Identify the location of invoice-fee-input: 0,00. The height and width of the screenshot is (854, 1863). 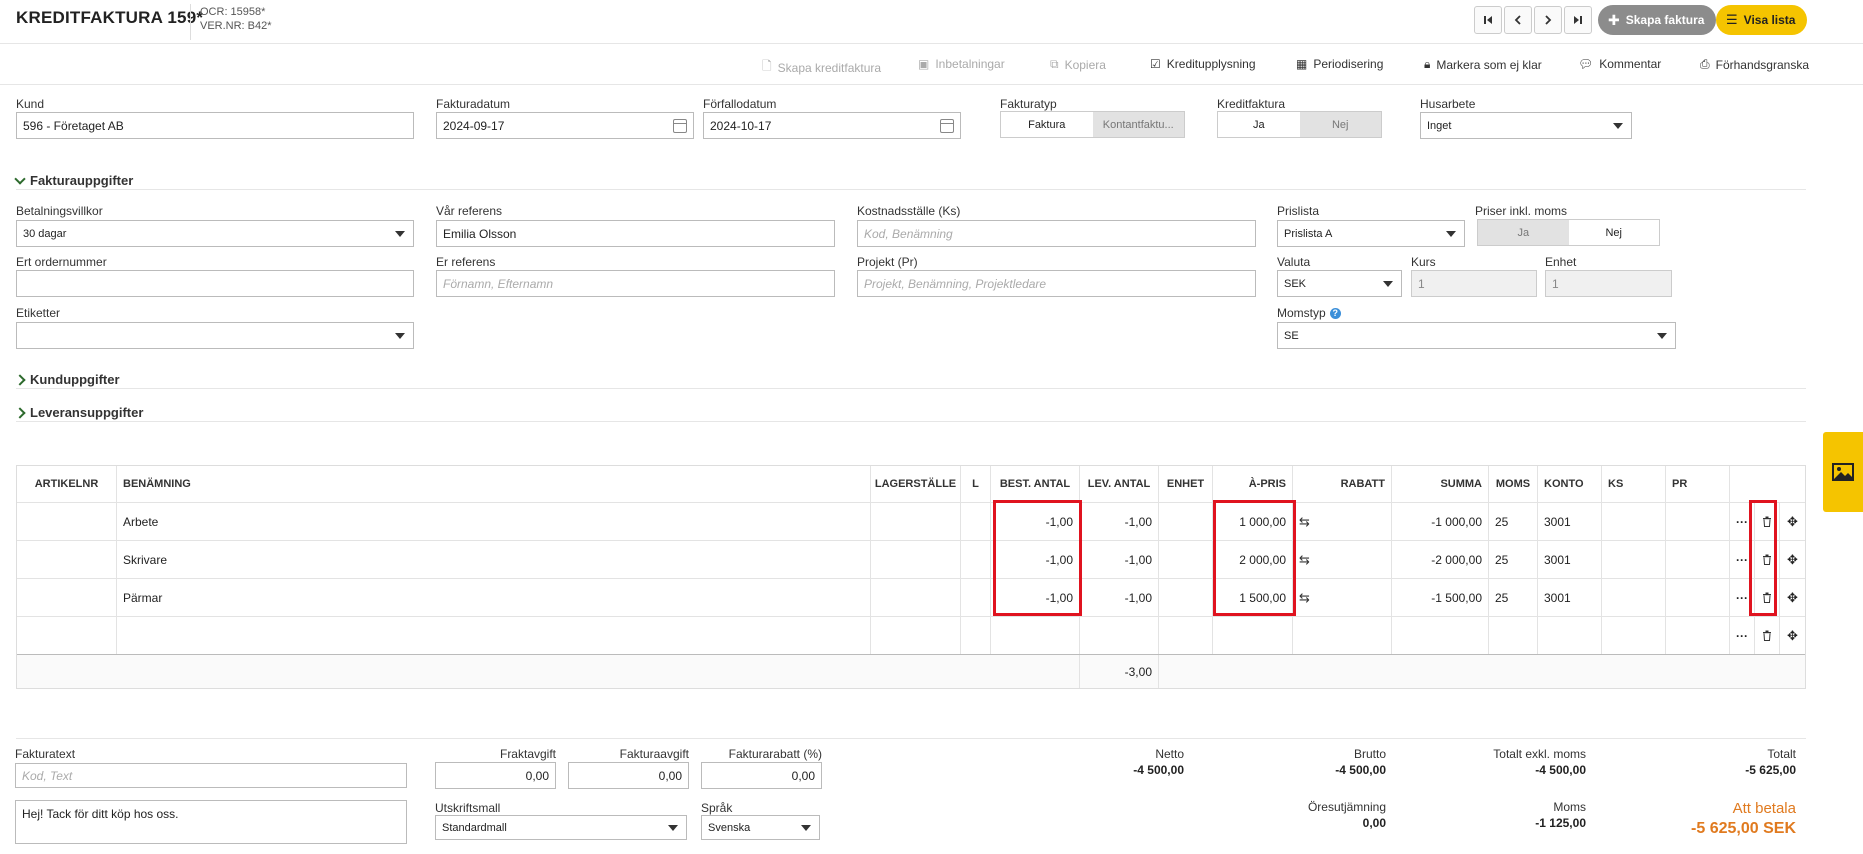
(628, 775).